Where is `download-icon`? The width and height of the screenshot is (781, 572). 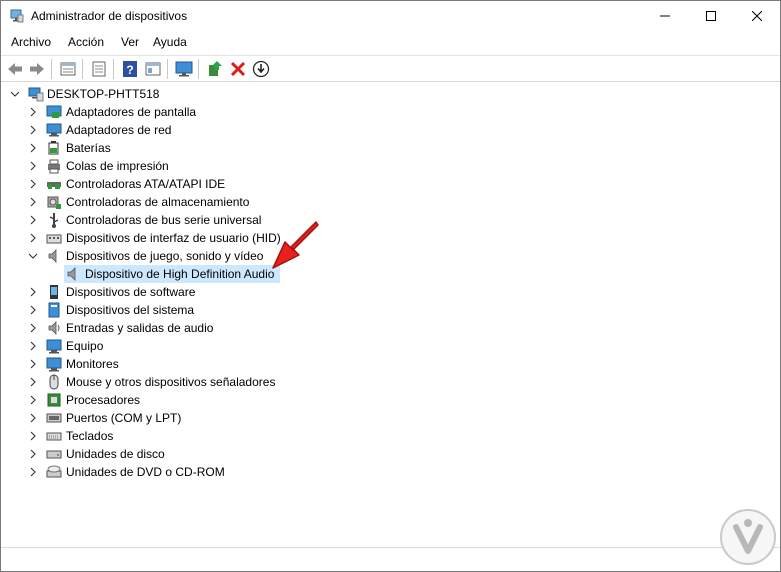
download-icon is located at coordinates (261, 69).